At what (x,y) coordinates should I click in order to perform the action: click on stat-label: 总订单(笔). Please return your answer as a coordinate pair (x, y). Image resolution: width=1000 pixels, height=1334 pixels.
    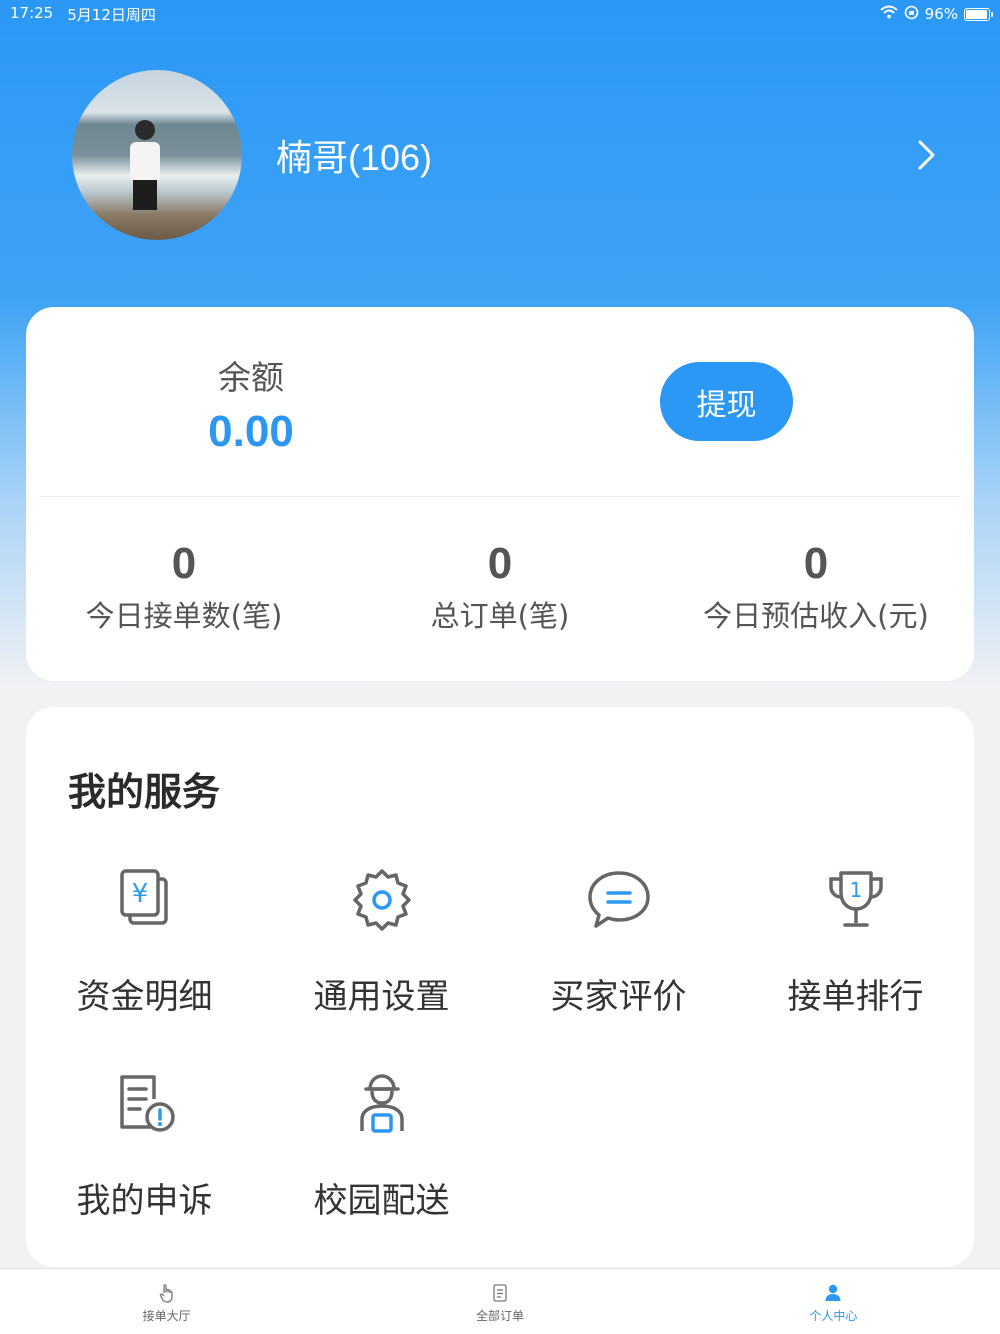
    Looking at the image, I should click on (500, 616).